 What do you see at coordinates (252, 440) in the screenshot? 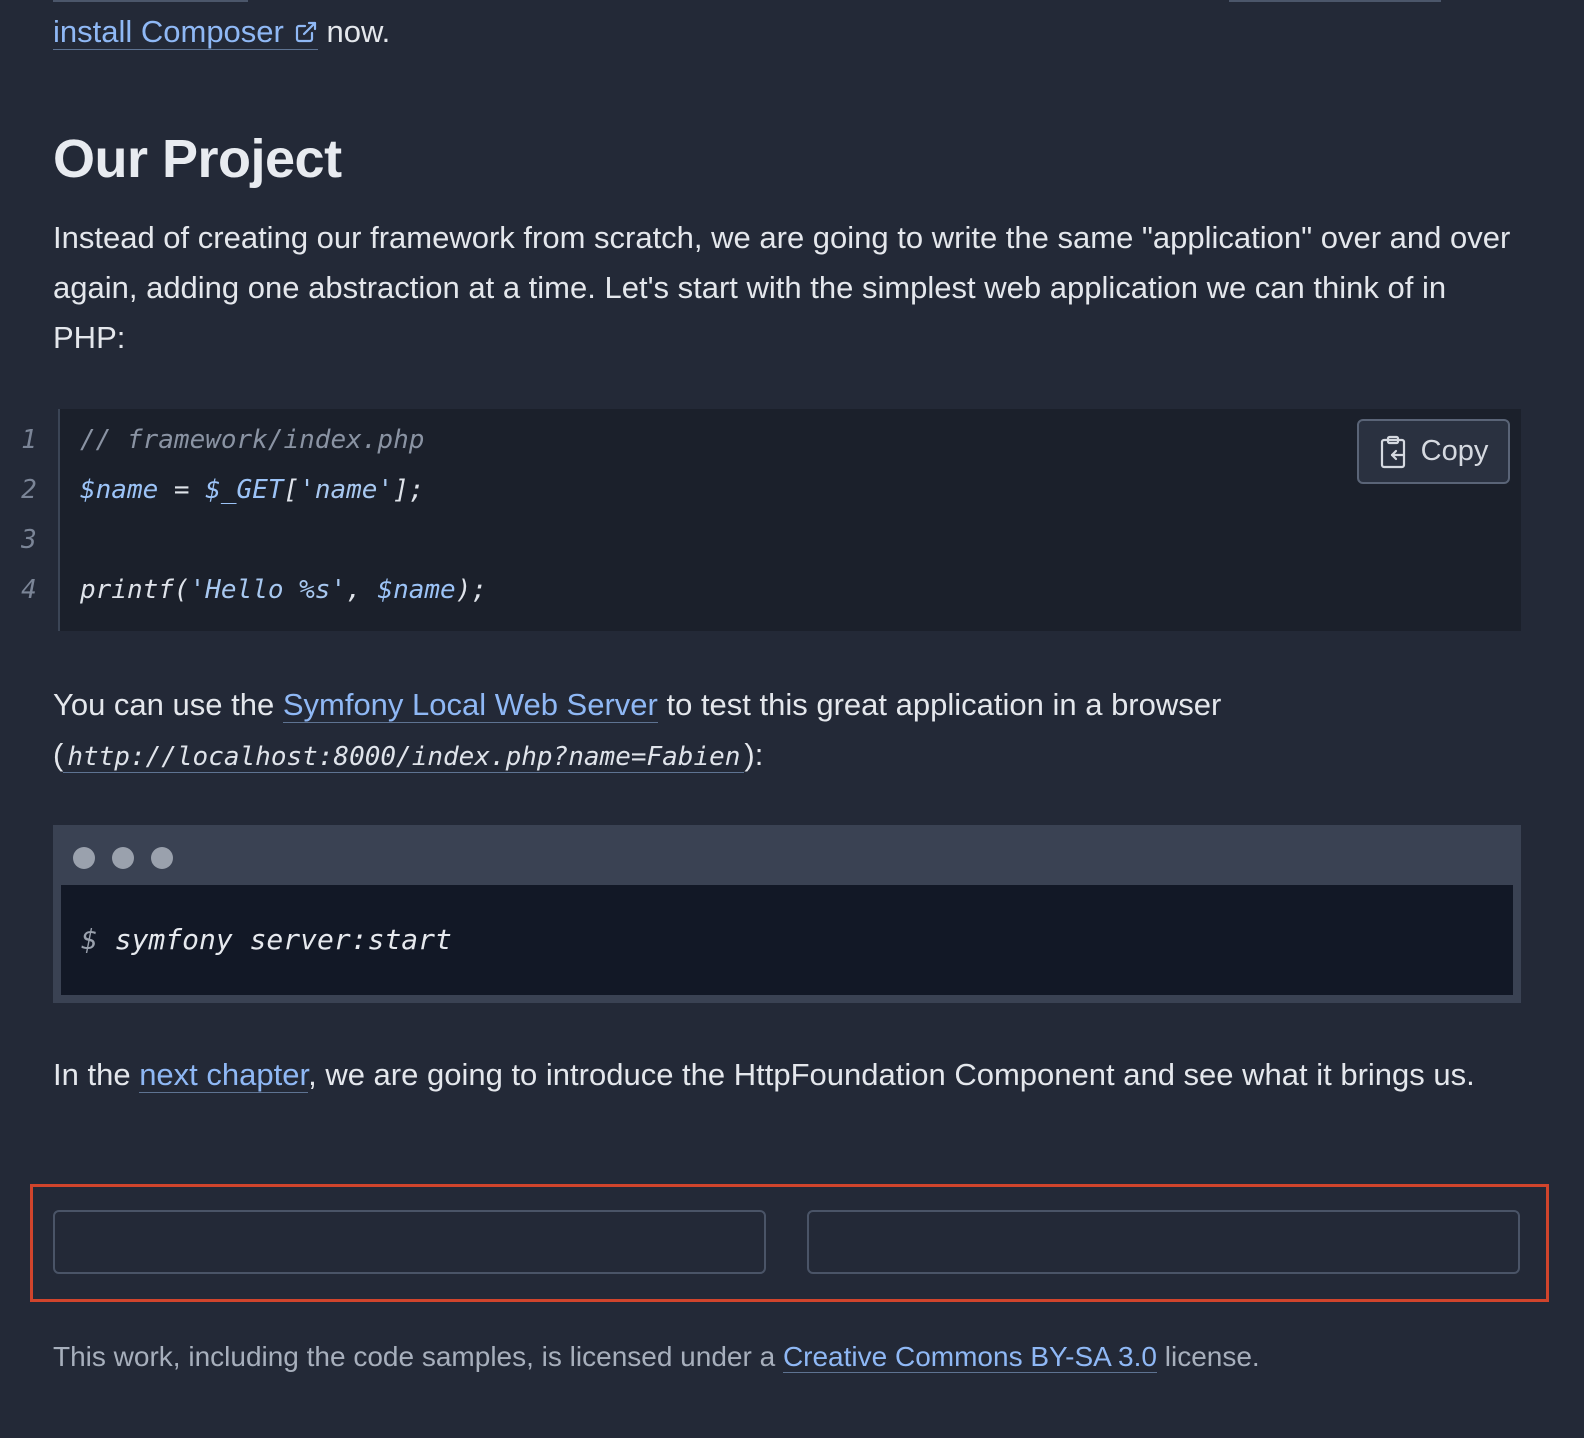
I see `code-line-1: // framework/index.php` at bounding box center [252, 440].